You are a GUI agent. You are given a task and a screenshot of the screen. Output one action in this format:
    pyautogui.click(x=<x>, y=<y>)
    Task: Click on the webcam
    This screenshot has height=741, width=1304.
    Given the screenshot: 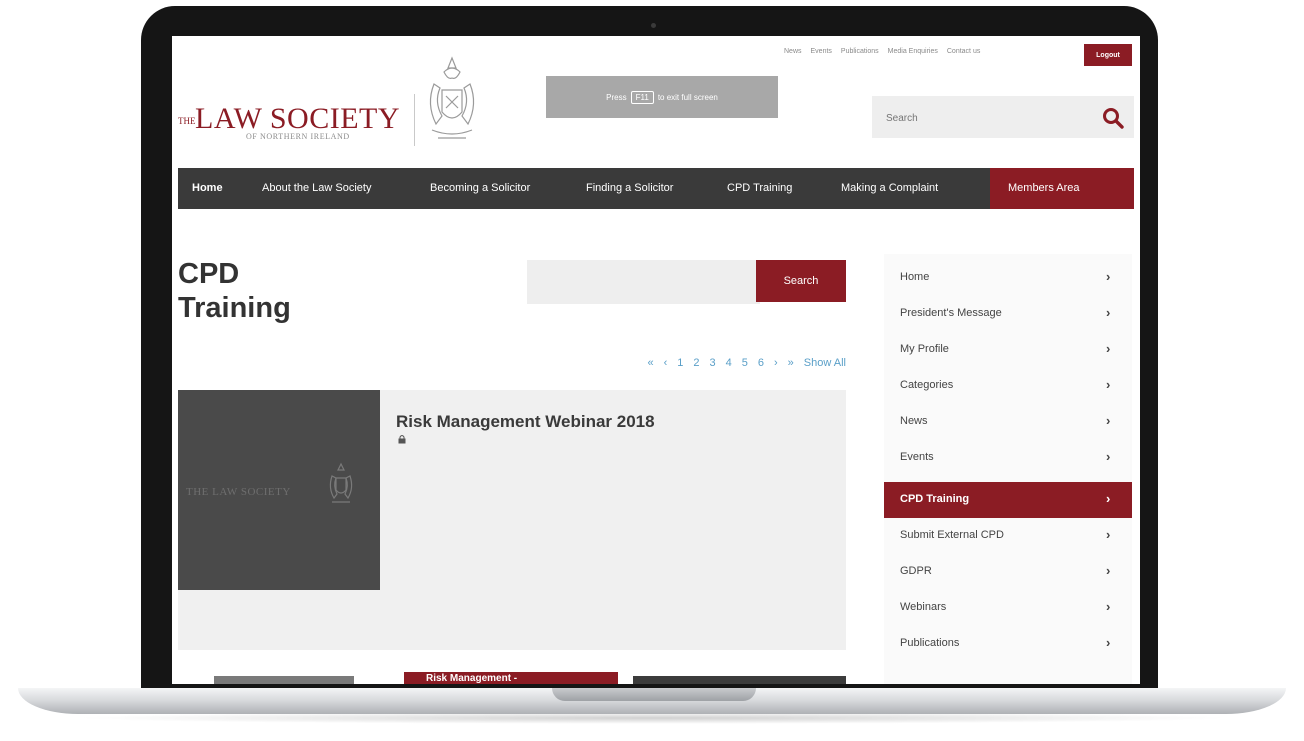 What is the action you would take?
    pyautogui.click(x=653, y=25)
    